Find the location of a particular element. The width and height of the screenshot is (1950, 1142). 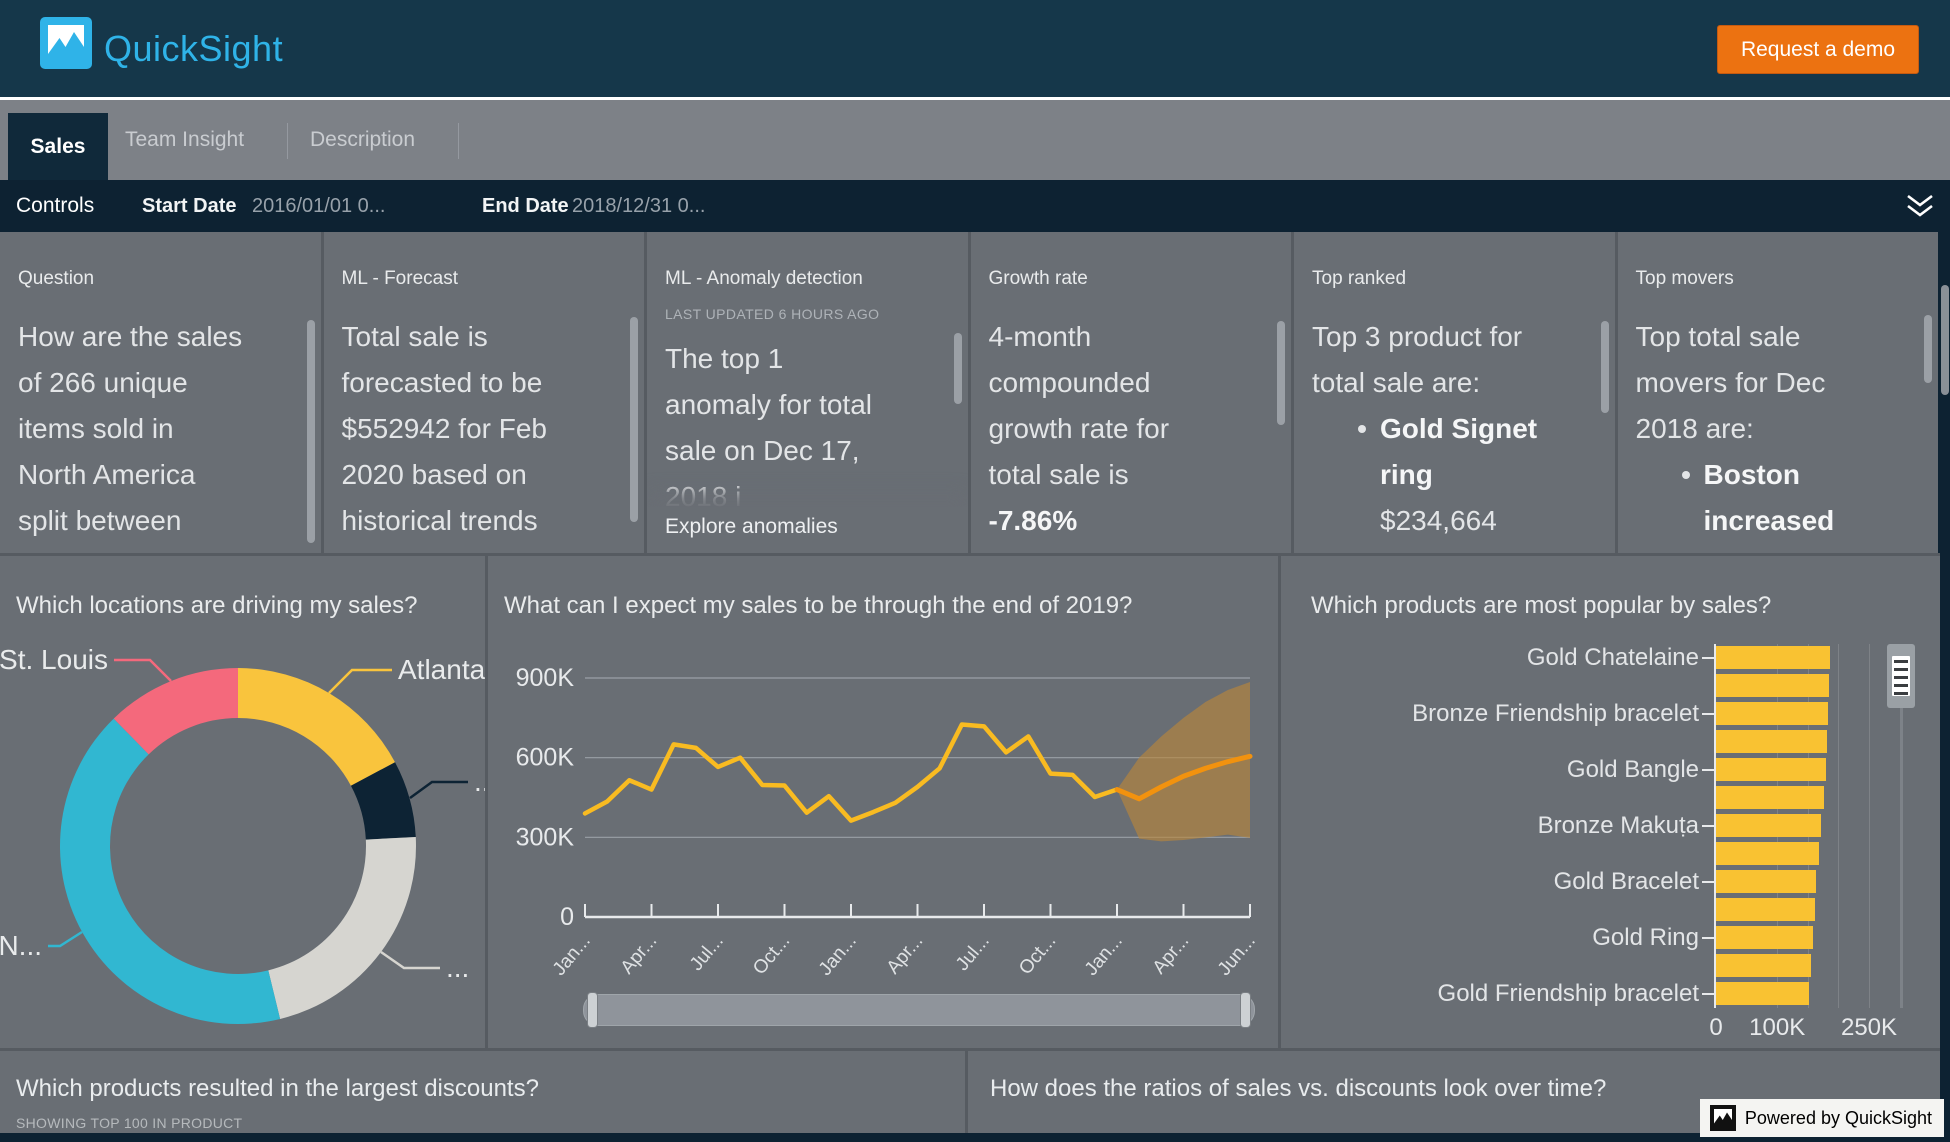

tab-sales: Sales is located at coordinates (58, 146).